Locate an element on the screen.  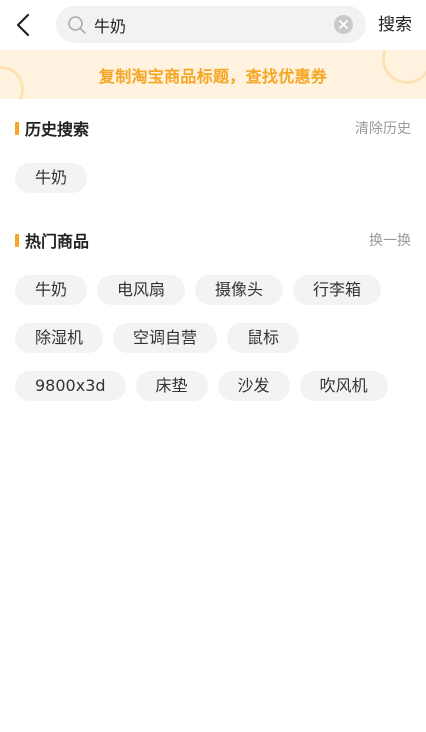
hot-tag: 除湿机 is located at coordinates (59, 338).